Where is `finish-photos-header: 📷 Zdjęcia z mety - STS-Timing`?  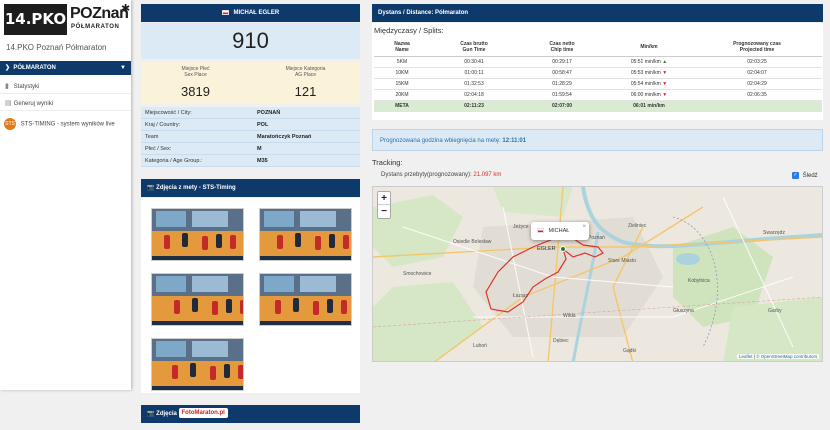
finish-photos-header: 📷 Zdjęcia z mety - STS-Timing is located at coordinates (250, 188).